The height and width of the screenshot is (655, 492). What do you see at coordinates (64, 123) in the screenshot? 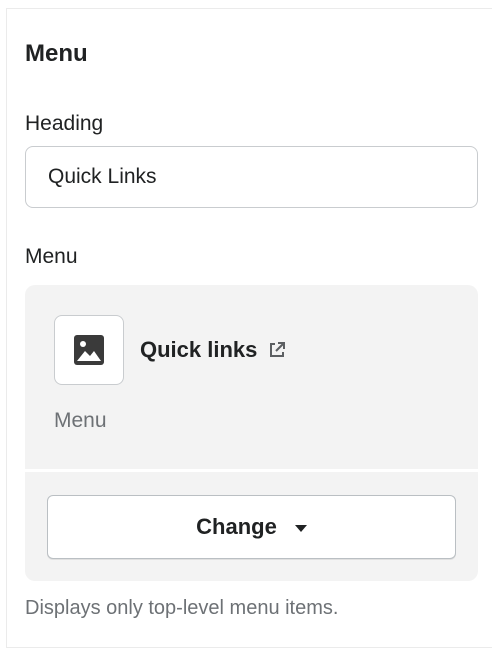
I see `heading-label: Heading` at bounding box center [64, 123].